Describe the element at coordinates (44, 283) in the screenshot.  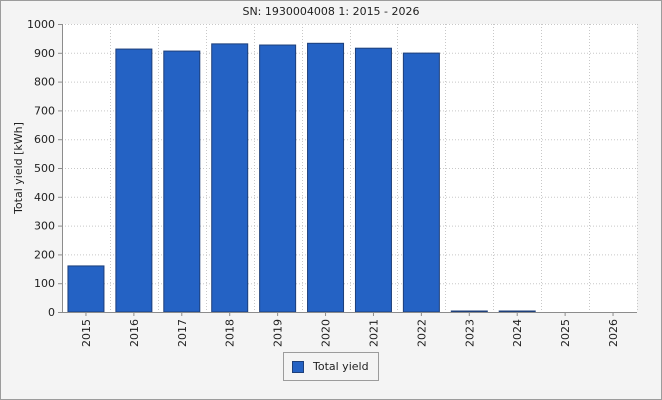
I see `y-tick-label: 100` at that location.